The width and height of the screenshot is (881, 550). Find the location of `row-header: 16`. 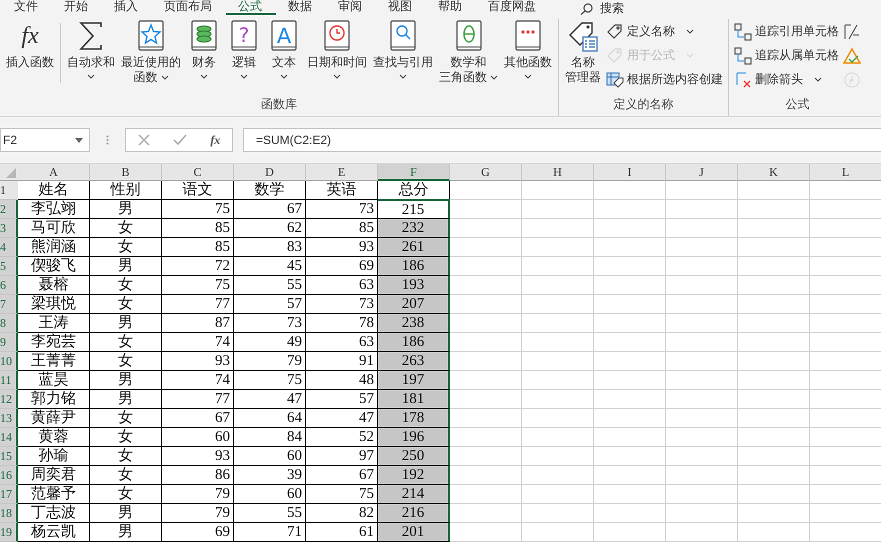

row-header: 16 is located at coordinates (9, 475).